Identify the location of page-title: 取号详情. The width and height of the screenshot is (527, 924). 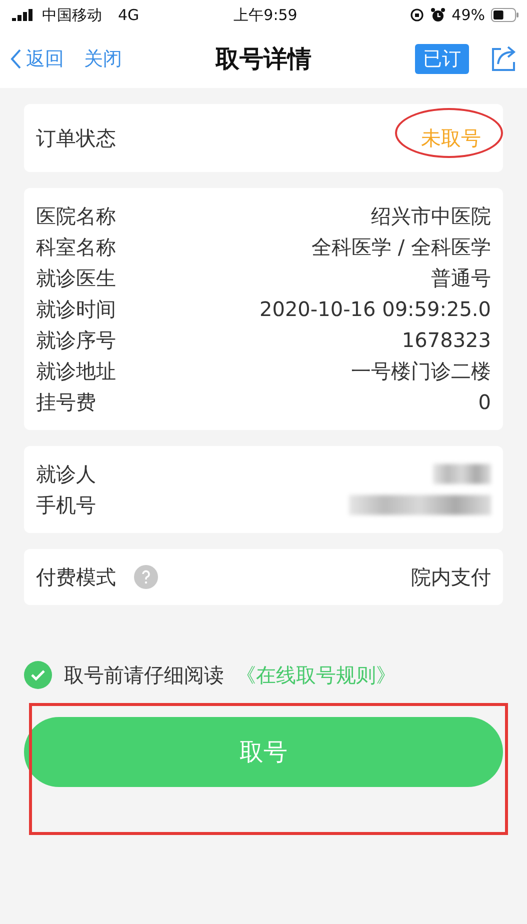
(264, 59).